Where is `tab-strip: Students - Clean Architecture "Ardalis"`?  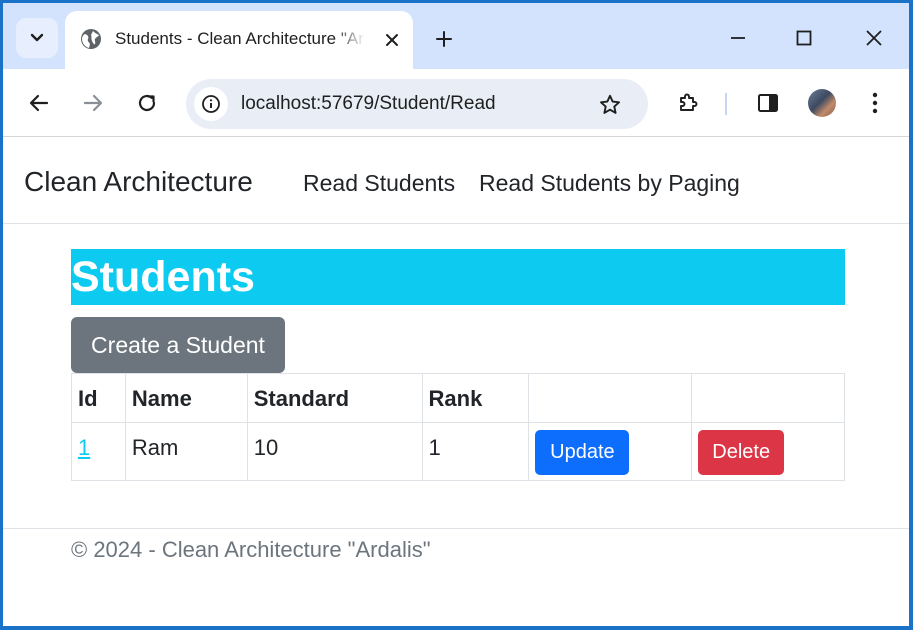 tab-strip: Students - Clean Architecture "Ardalis" is located at coordinates (456, 36).